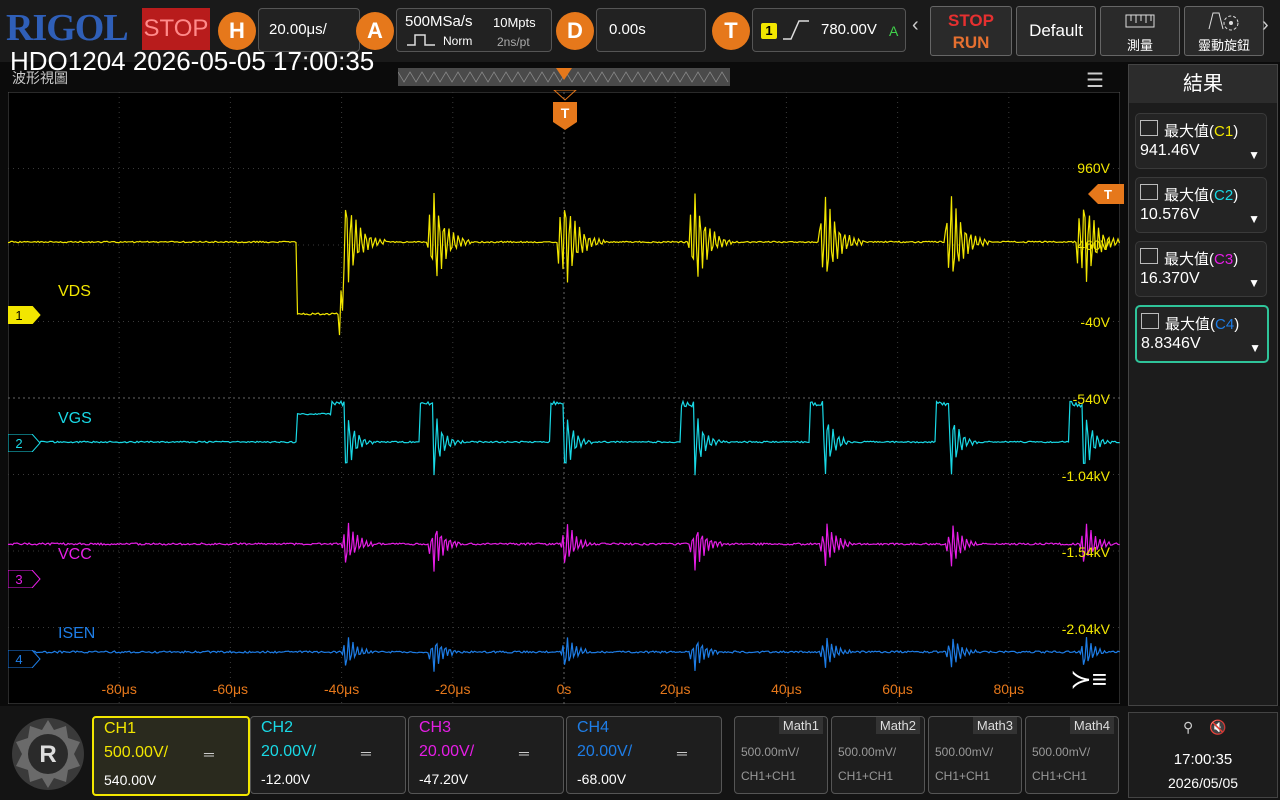 The height and width of the screenshot is (800, 1280). Describe the element at coordinates (474, 30) in the screenshot. I see `acquire-box: 500MSa/s 10Mpts Norm 2ns/pt` at that location.